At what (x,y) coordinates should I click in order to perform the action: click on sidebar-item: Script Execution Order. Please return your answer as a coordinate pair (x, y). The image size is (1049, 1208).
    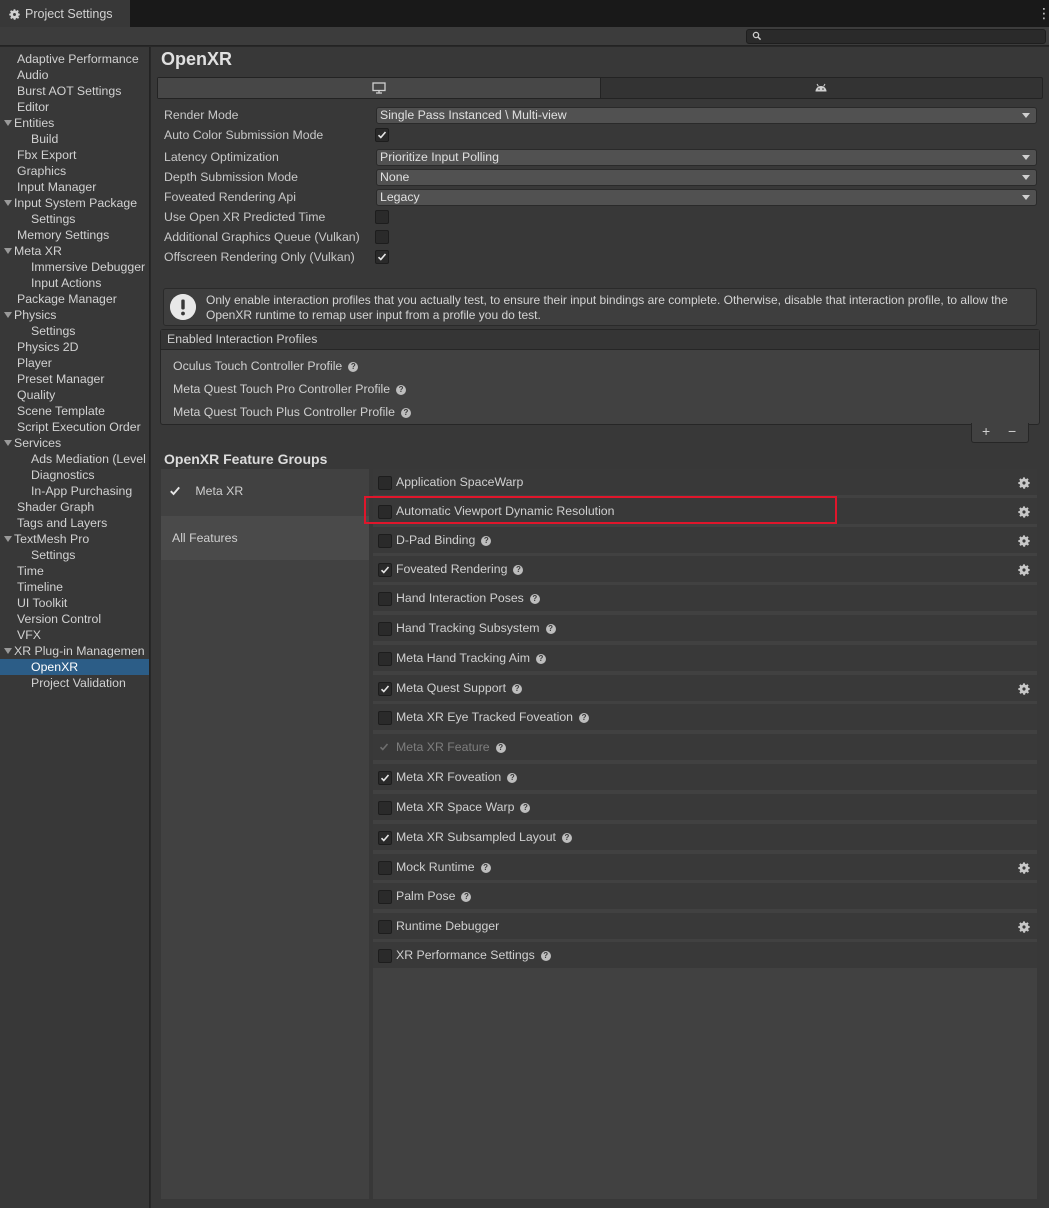
    Looking at the image, I should click on (74, 427).